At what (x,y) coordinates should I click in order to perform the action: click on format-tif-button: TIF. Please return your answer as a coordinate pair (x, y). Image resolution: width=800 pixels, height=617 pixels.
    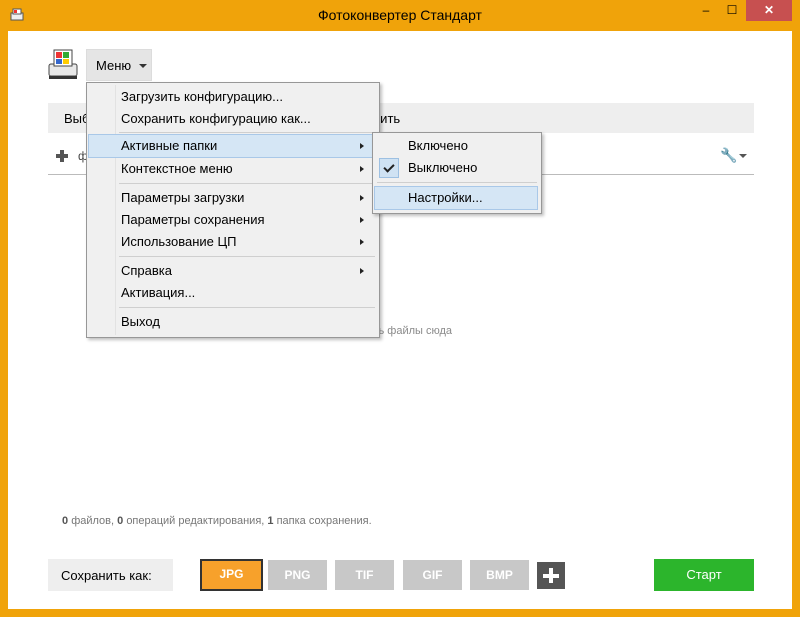
    Looking at the image, I should click on (364, 575).